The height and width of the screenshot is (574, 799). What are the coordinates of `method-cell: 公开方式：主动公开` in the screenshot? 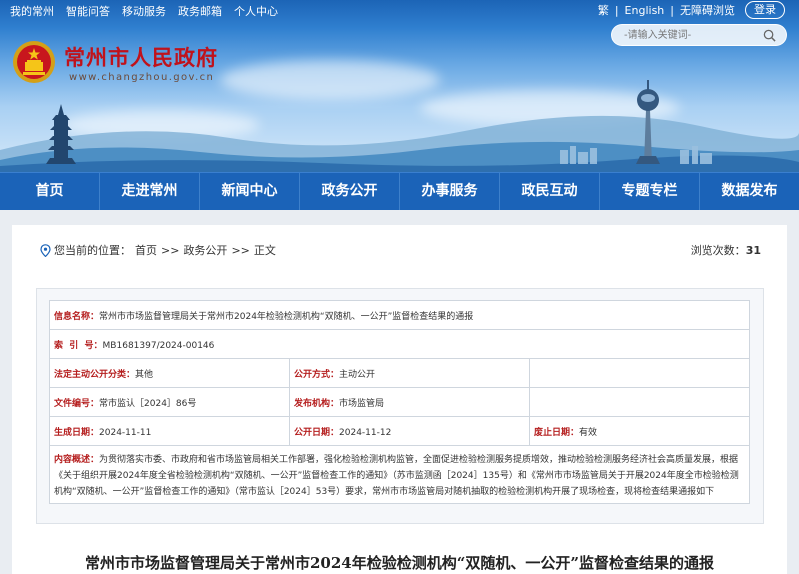 It's located at (409, 373).